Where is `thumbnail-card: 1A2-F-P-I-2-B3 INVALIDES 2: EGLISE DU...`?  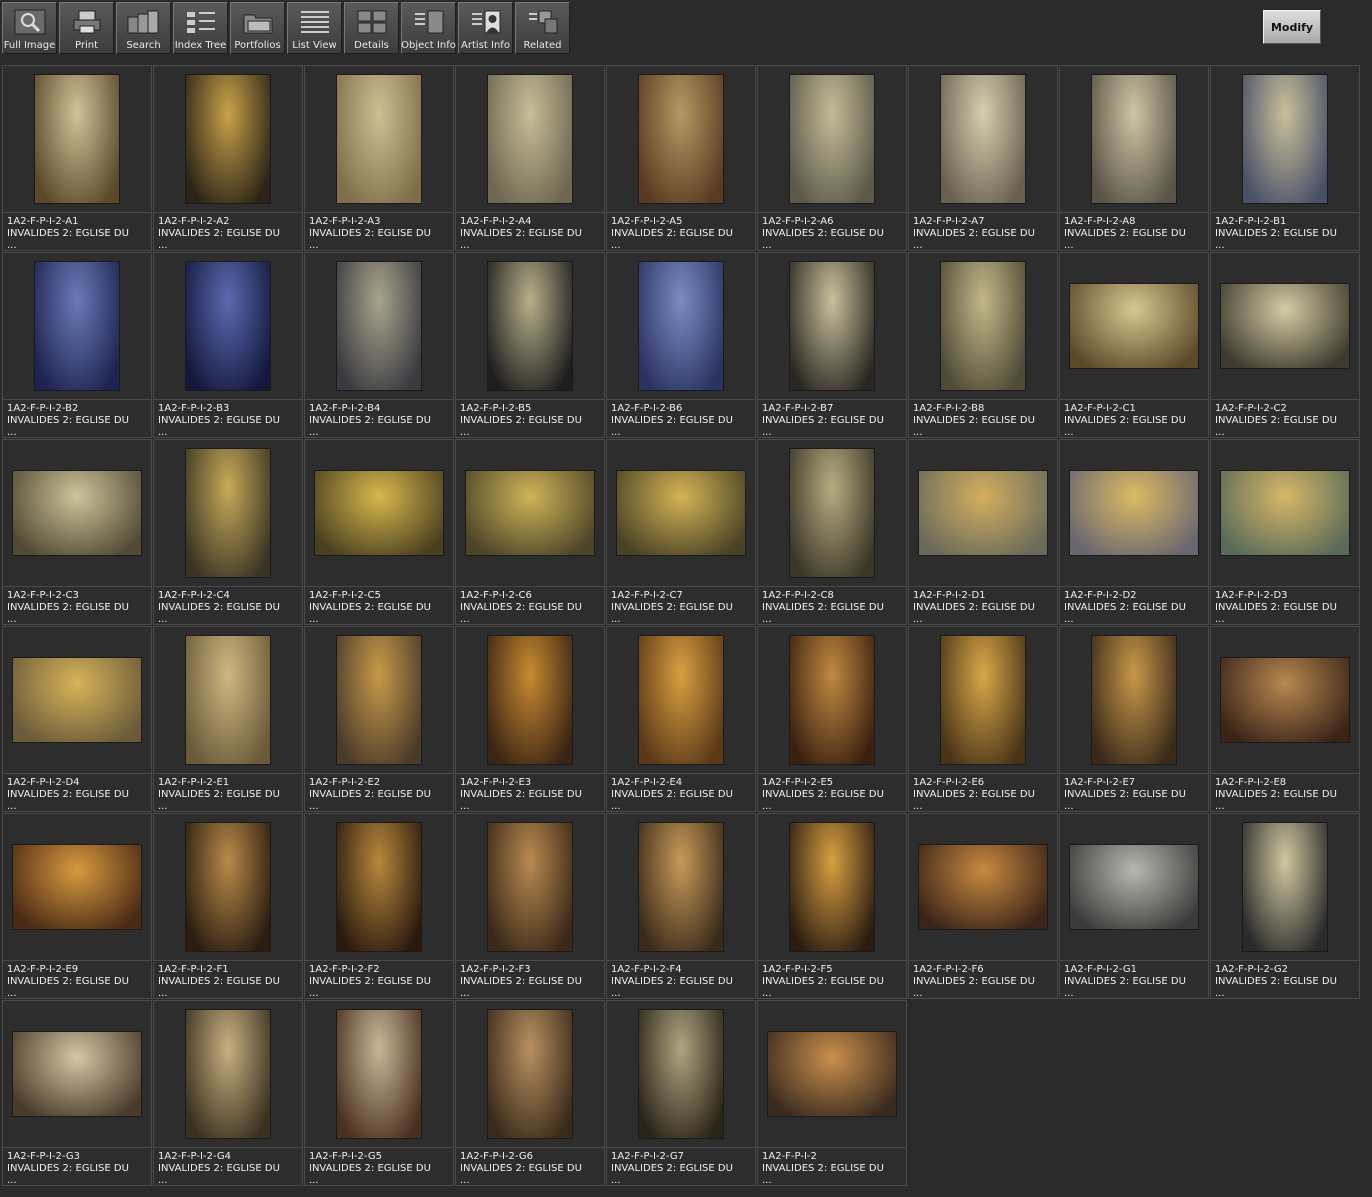 thumbnail-card: 1A2-F-P-I-2-B3 INVALIDES 2: EGLISE DU... is located at coordinates (228, 345).